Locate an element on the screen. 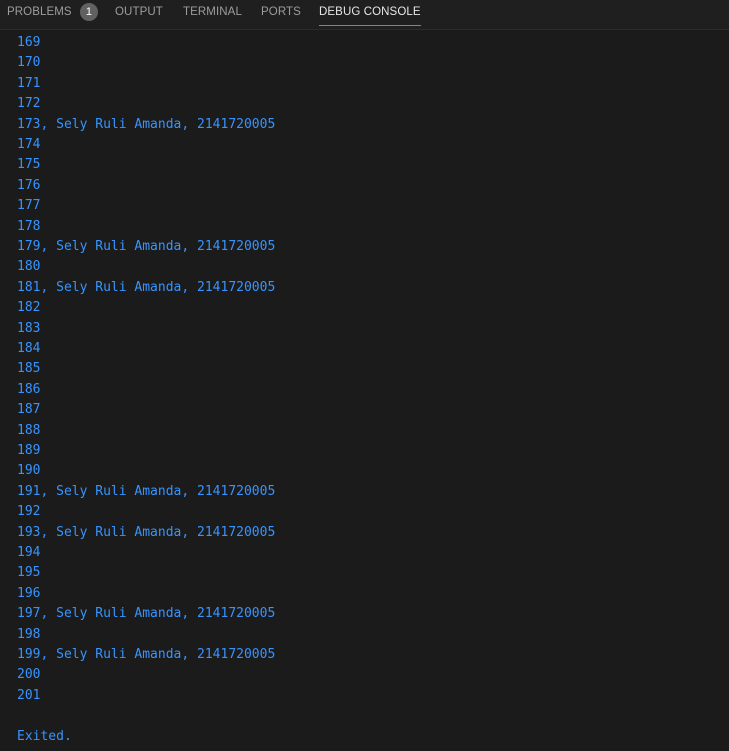 The image size is (729, 751). console-line: 194 is located at coordinates (29, 552).